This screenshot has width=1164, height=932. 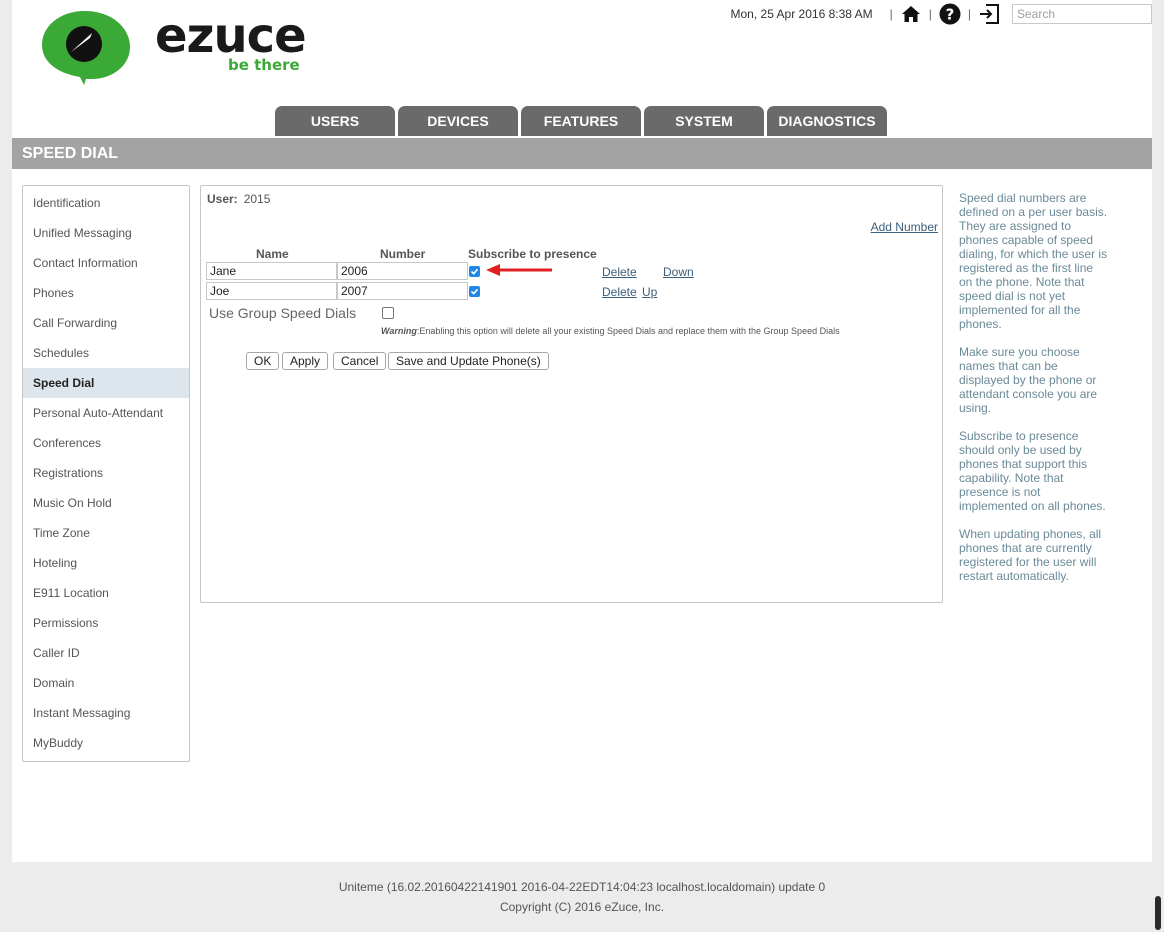 I want to click on top-bar: Mon, 25 Apr 2016 8:38 AM | | ? |, so click(x=941, y=14).